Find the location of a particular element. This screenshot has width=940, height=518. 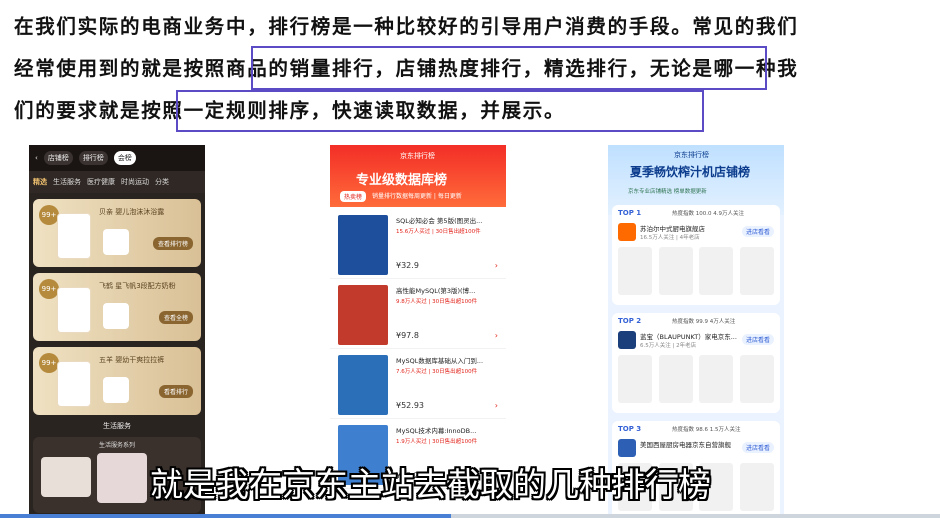

shop-followers: 6.5万人关注 | 2年老店 is located at coordinates (668, 346).